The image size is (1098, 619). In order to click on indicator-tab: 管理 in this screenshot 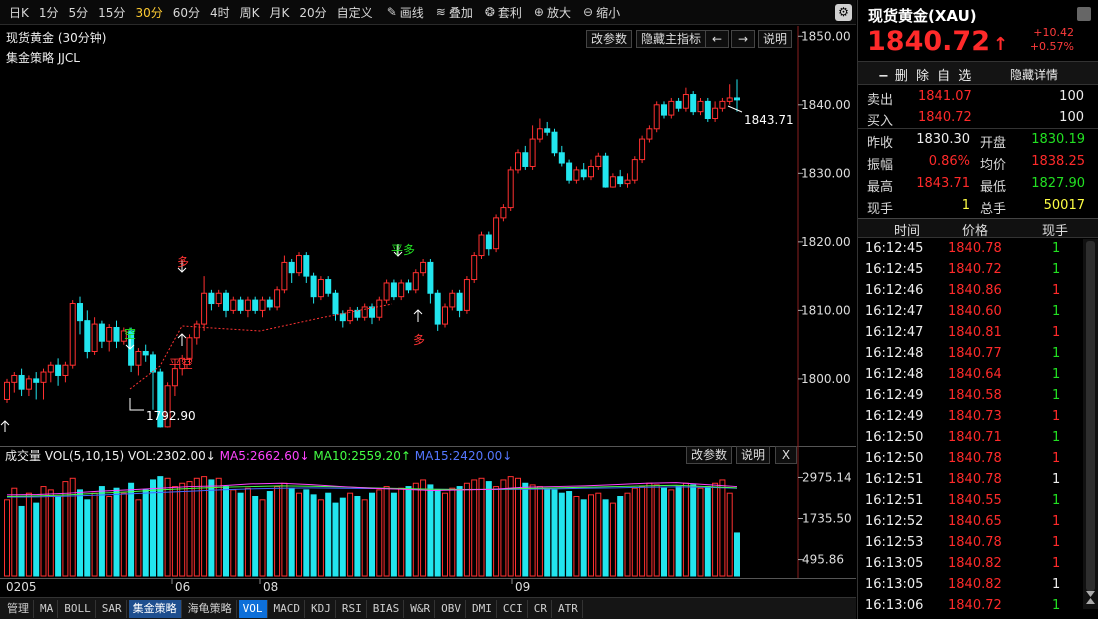, I will do `click(18, 608)`.